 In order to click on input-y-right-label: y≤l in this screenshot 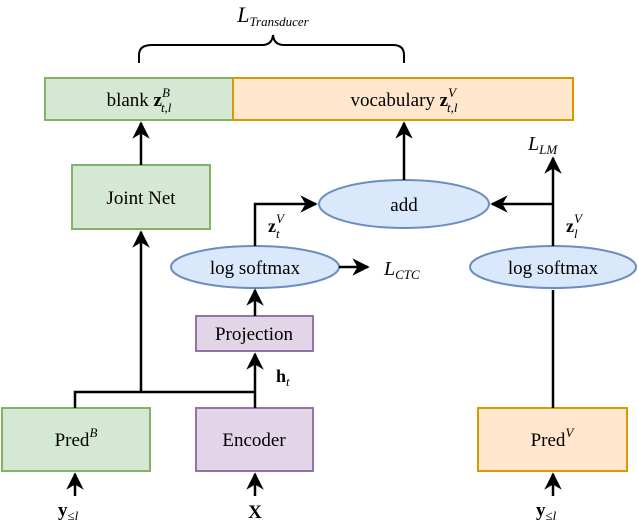, I will do `click(546, 511)`.